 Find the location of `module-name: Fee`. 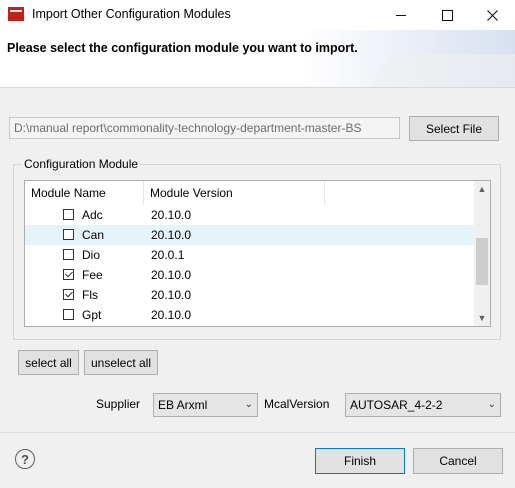

module-name: Fee is located at coordinates (92, 275).